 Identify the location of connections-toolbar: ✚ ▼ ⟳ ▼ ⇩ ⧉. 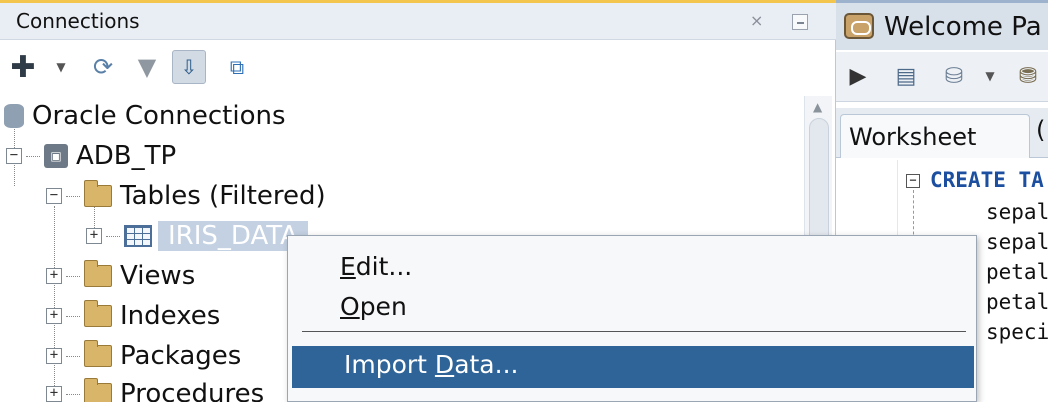
(418, 68).